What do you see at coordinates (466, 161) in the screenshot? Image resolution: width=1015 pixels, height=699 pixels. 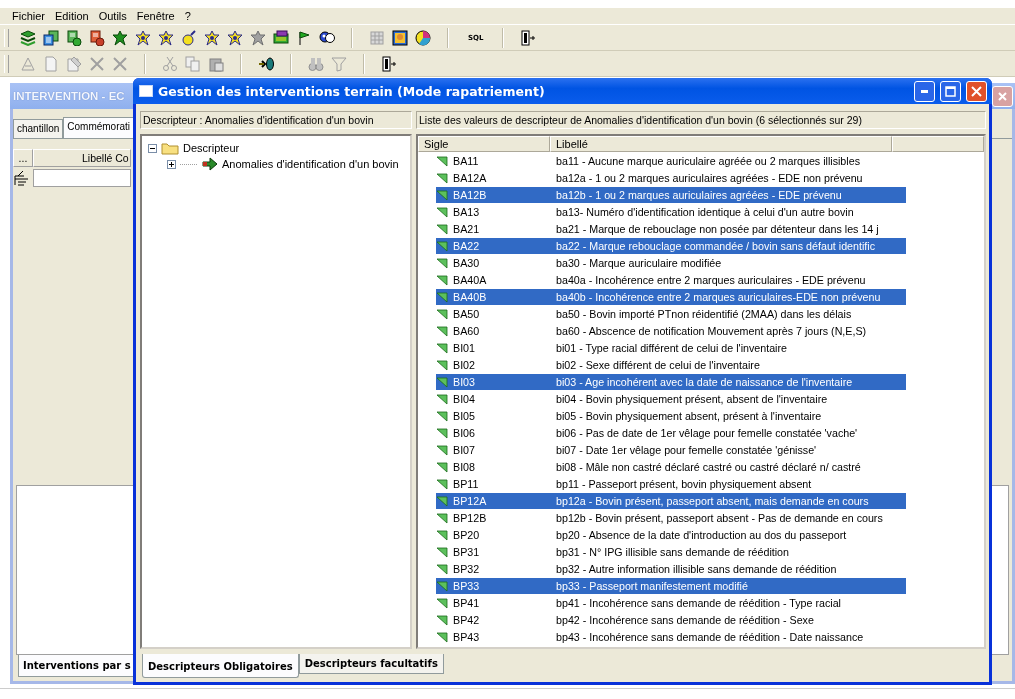 I see `row-code: BA11` at bounding box center [466, 161].